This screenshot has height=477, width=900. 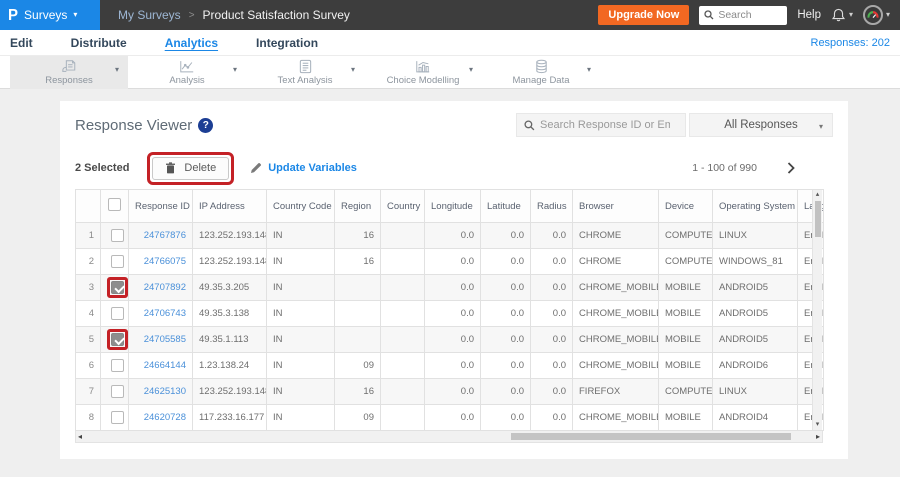 I want to click on nav-item-analytics: Analytics, so click(x=191, y=43).